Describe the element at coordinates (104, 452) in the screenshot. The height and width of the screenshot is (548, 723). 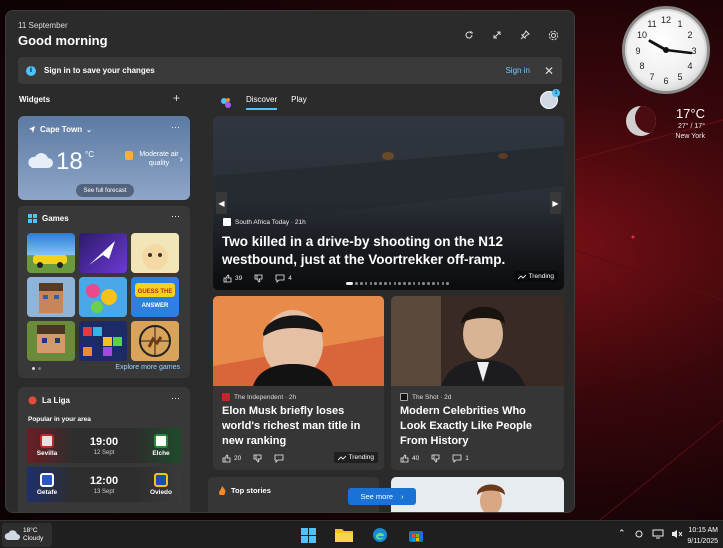
I see `match-date: 12 Sept` at that location.